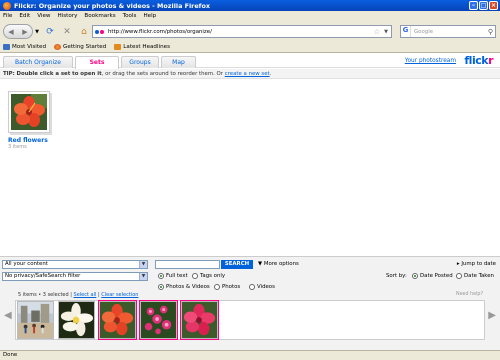 The height and width of the screenshot is (360, 500). What do you see at coordinates (177, 276) in the screenshot?
I see `radio-label: Full text` at bounding box center [177, 276].